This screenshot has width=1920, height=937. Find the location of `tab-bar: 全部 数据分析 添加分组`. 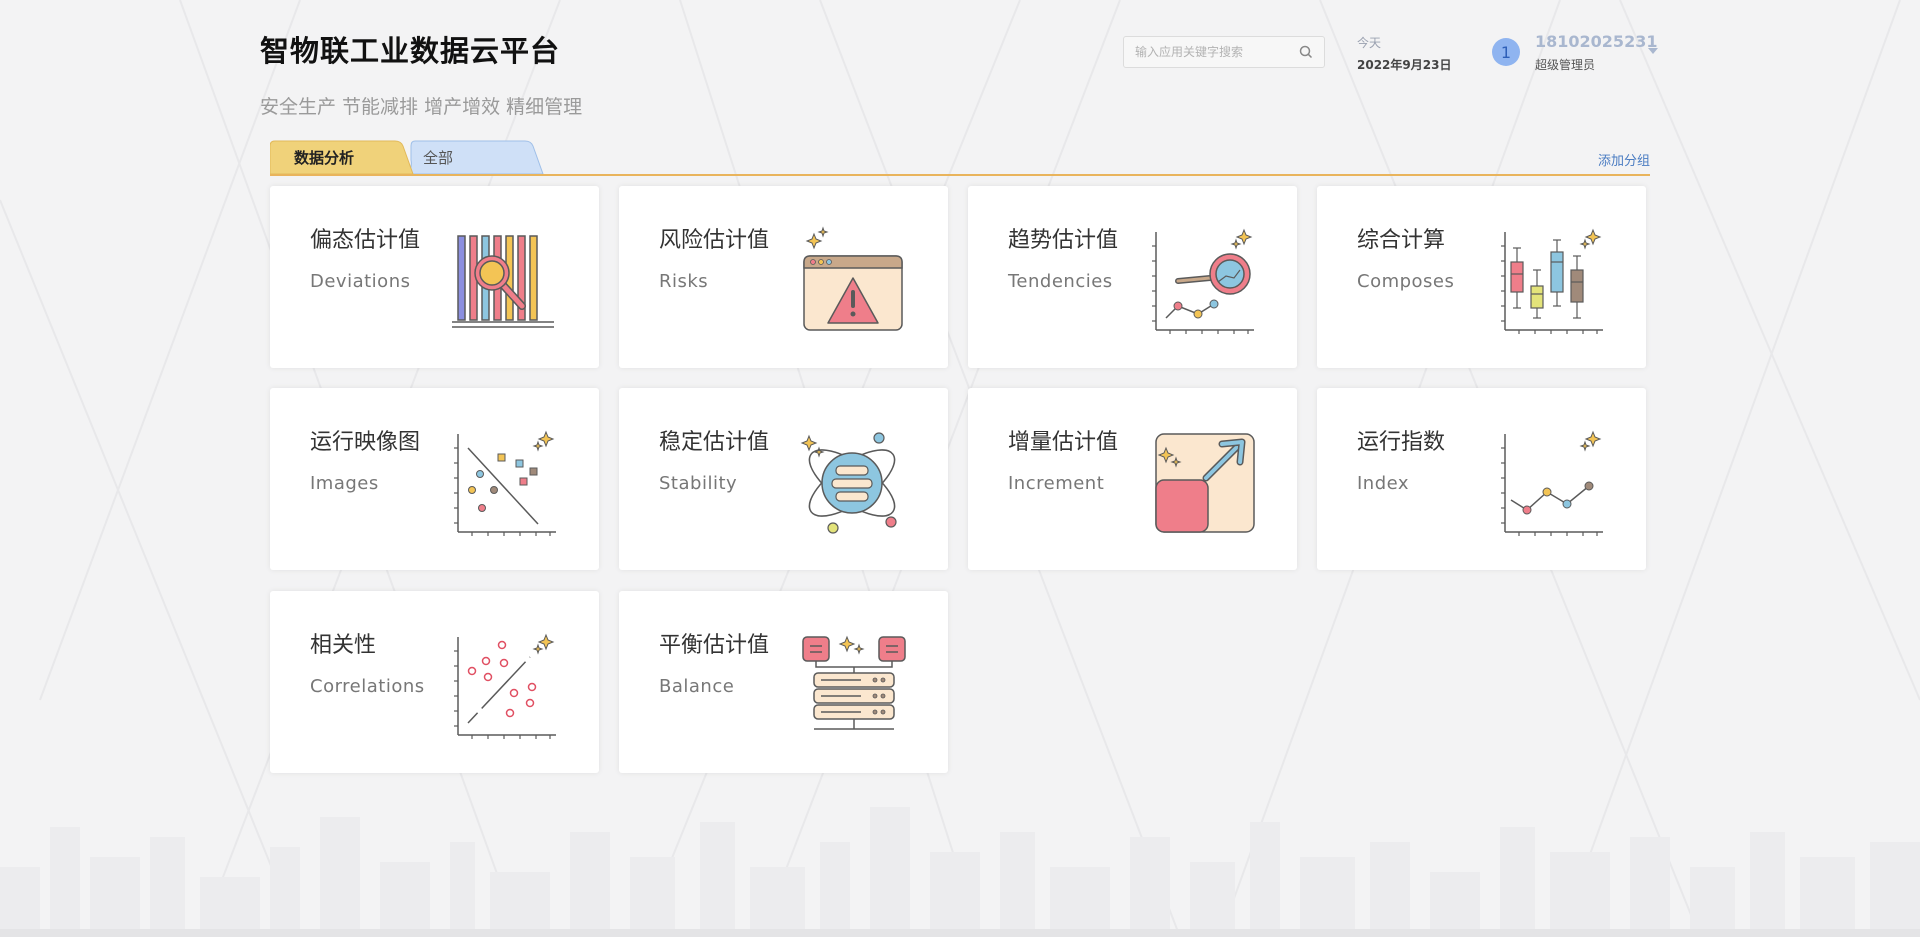

tab-bar: 全部 数据分析 添加分组 is located at coordinates (960, 158).